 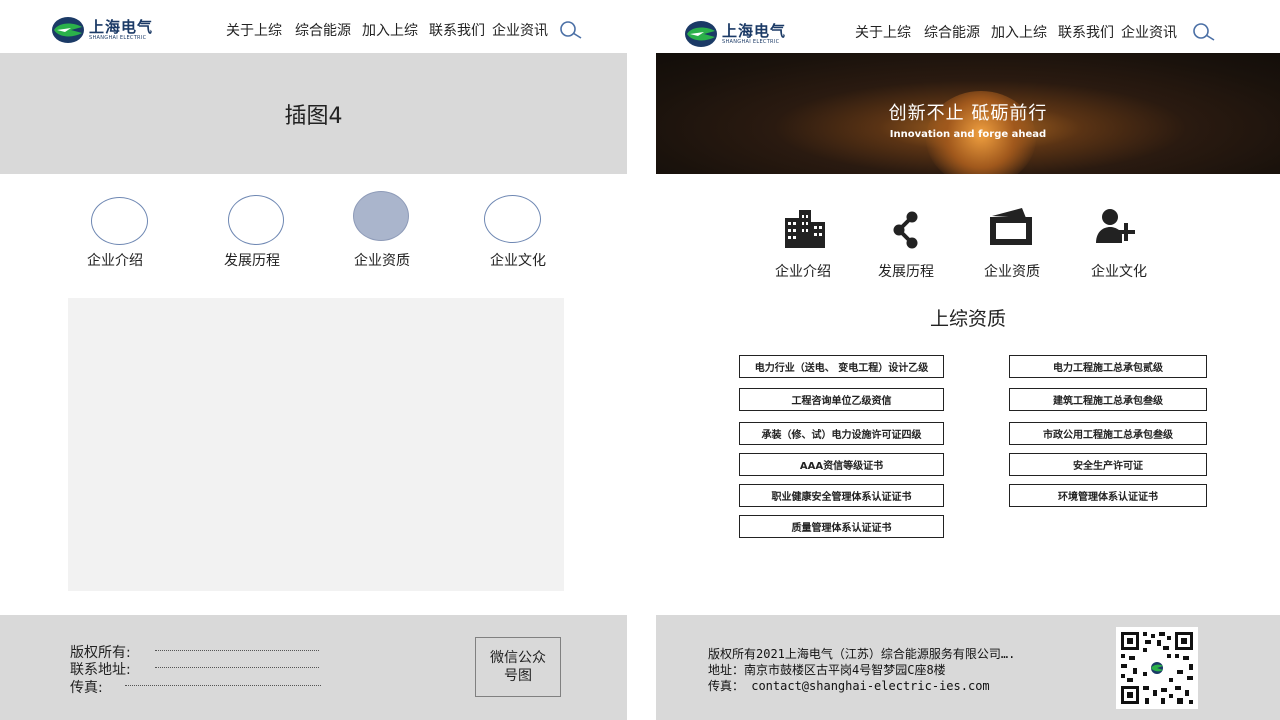 I want to click on wechat-qr-placeholder: 微信公众号图, so click(x=518, y=667).